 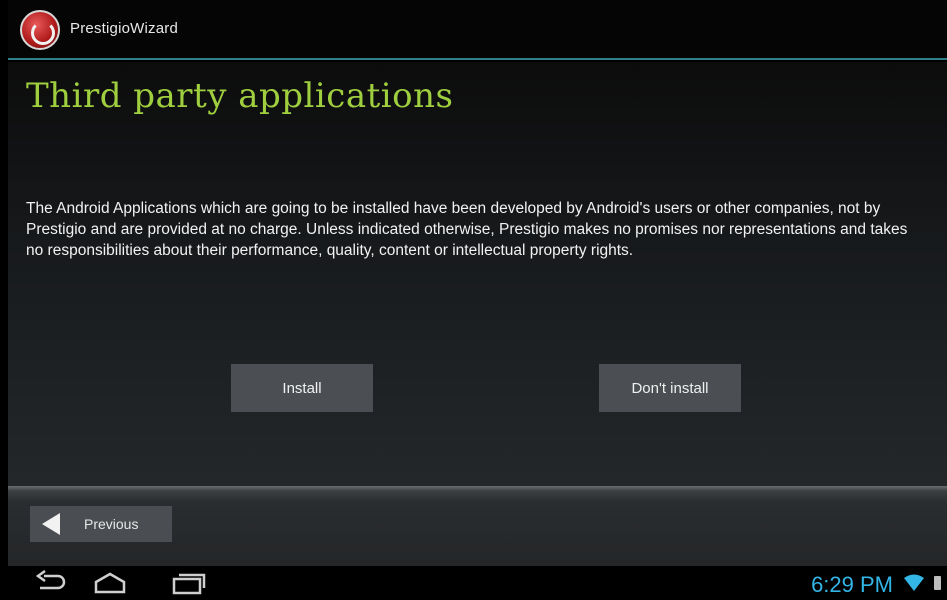 I want to click on page-title: Third party applications, so click(x=240, y=96).